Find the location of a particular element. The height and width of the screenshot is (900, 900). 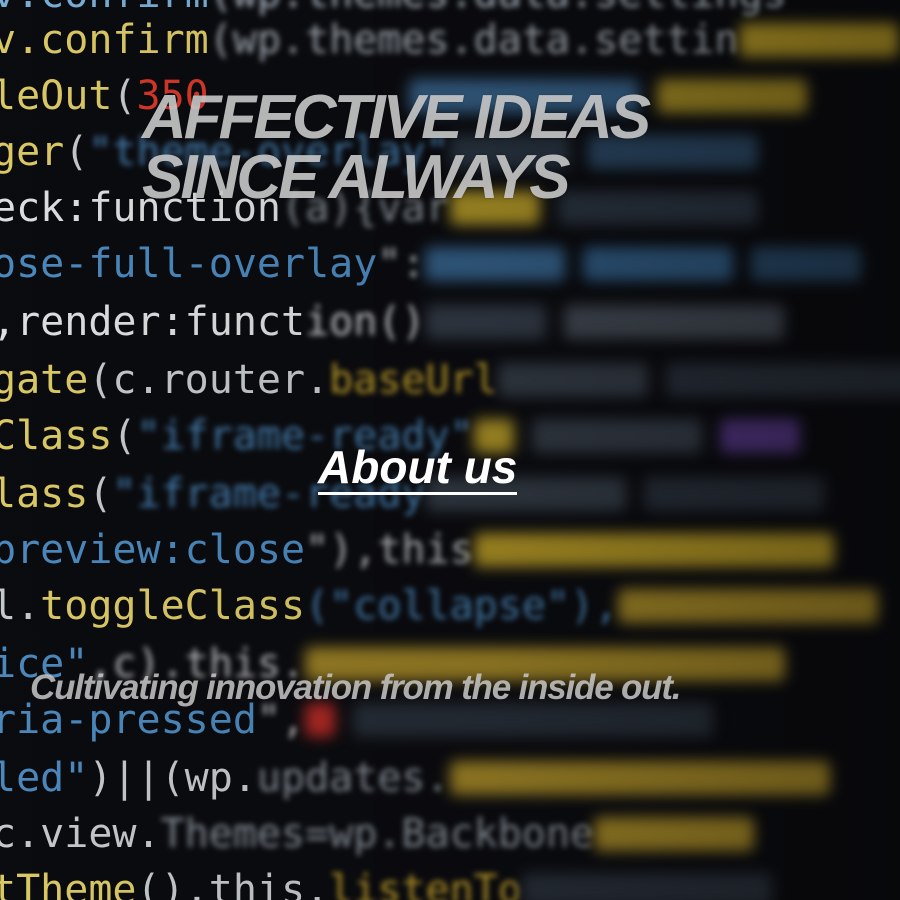

hero-title: AFFECTIVE IDEAS SINCE ALWAYS is located at coordinates (396, 147).